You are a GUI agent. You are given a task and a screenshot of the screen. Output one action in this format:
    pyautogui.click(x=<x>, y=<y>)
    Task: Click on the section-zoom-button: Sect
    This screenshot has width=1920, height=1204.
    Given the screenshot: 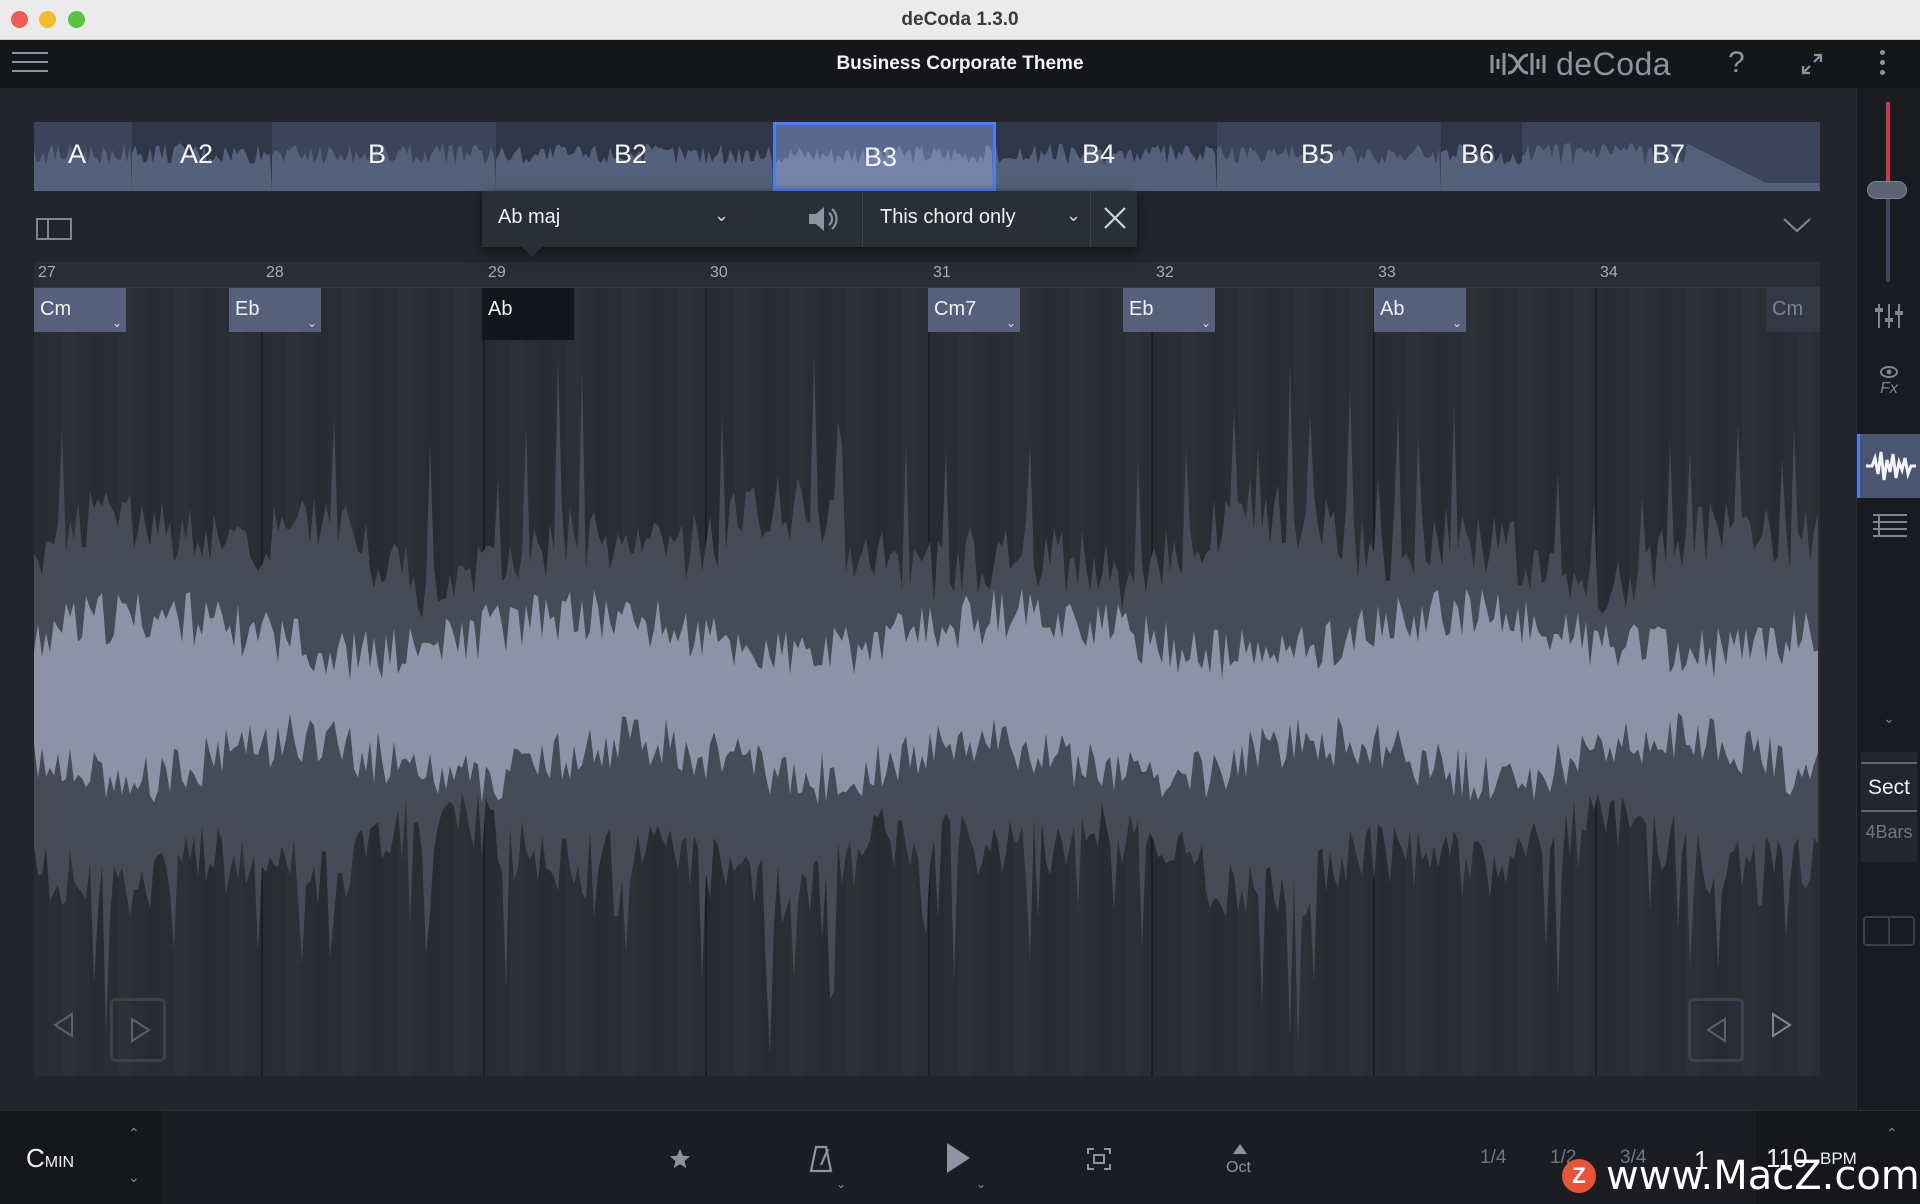 What is the action you would take?
    pyautogui.click(x=1889, y=787)
    